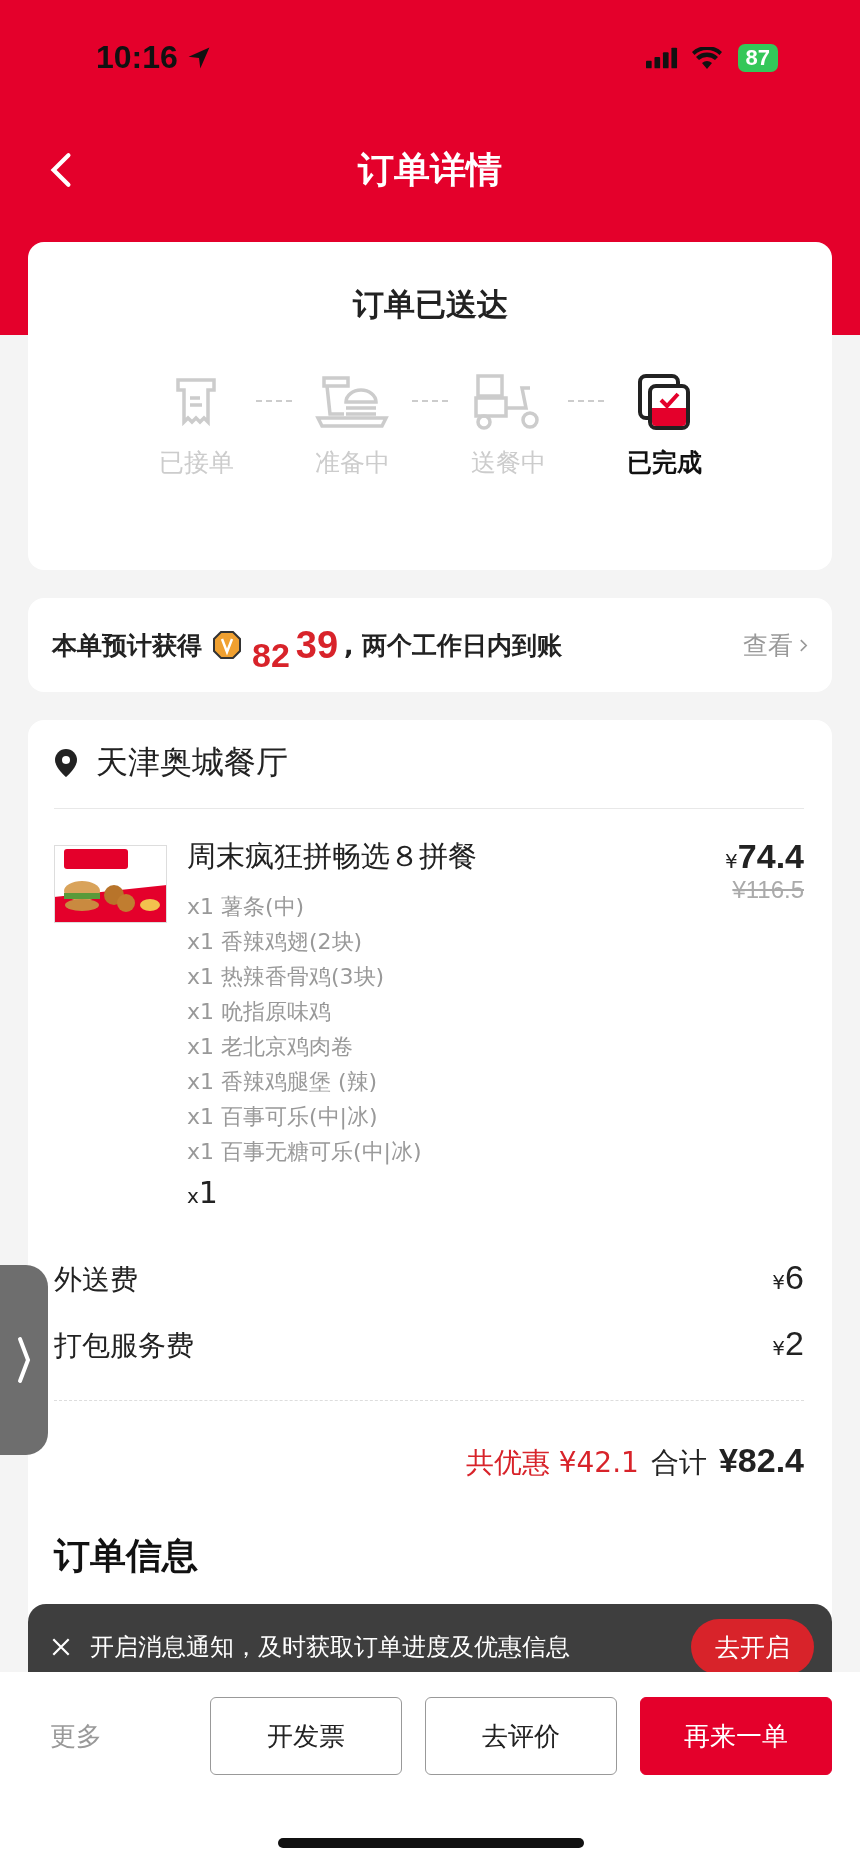 This screenshot has width=860, height=1864. I want to click on fee-amount: 6, so click(794, 1277).